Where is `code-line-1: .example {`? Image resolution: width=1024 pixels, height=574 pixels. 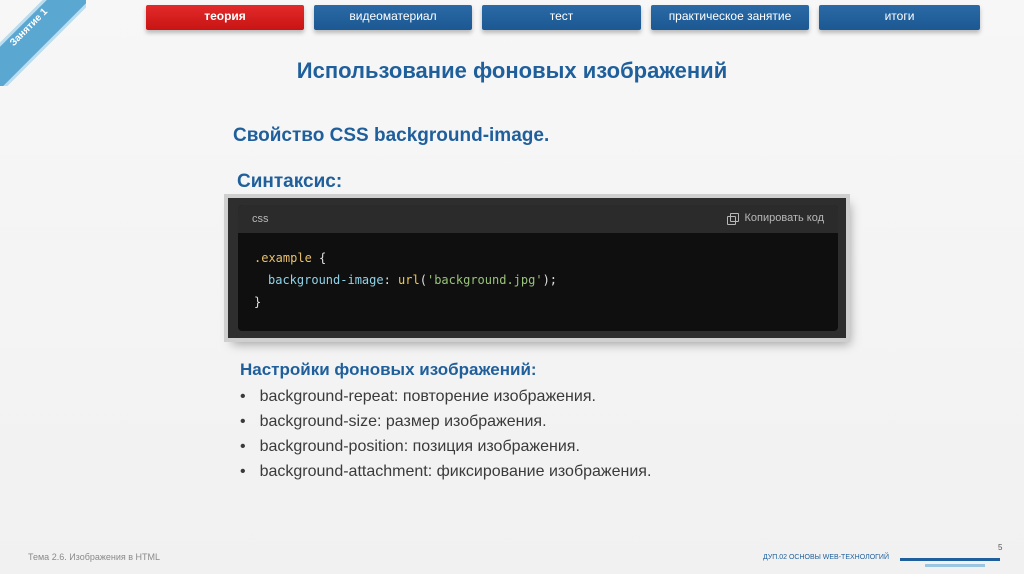
code-line-1: .example { is located at coordinates (546, 258).